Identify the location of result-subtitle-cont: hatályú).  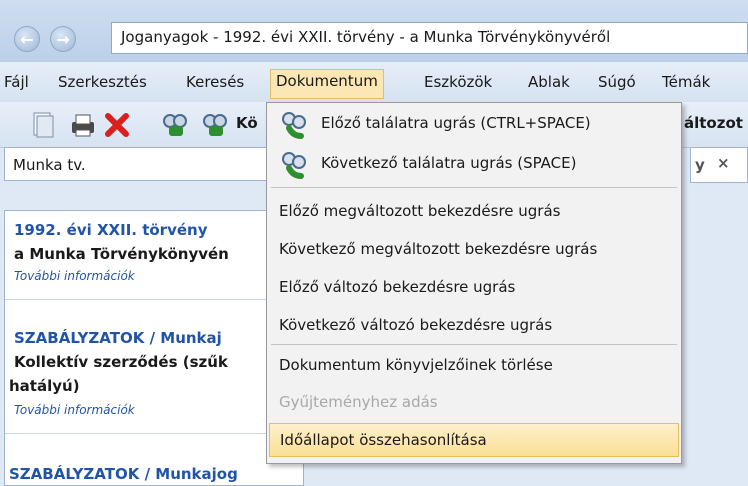
(44, 386).